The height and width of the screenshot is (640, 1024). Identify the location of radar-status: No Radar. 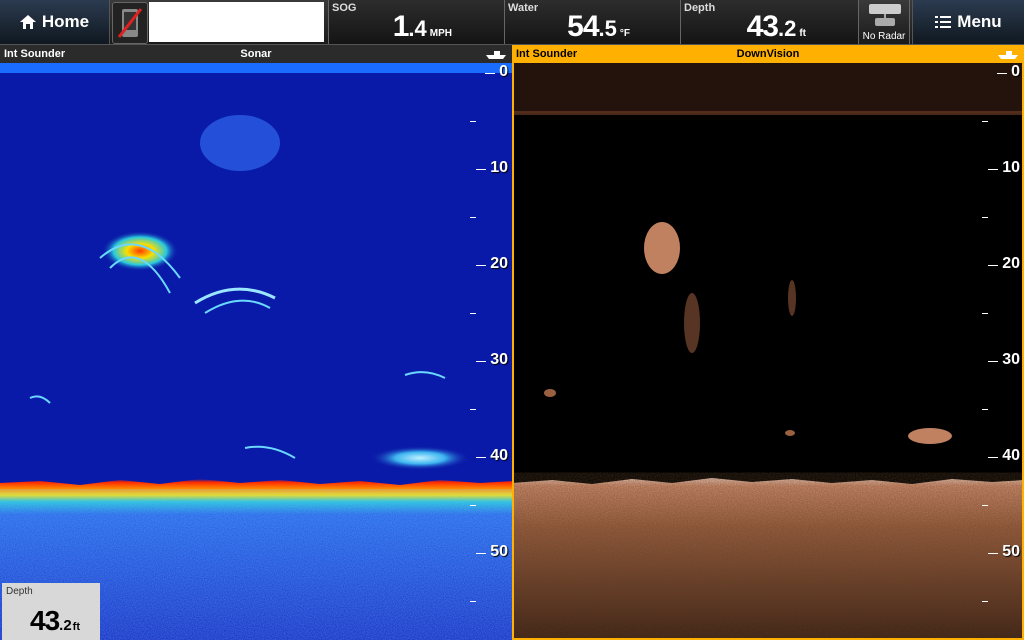
(884, 22).